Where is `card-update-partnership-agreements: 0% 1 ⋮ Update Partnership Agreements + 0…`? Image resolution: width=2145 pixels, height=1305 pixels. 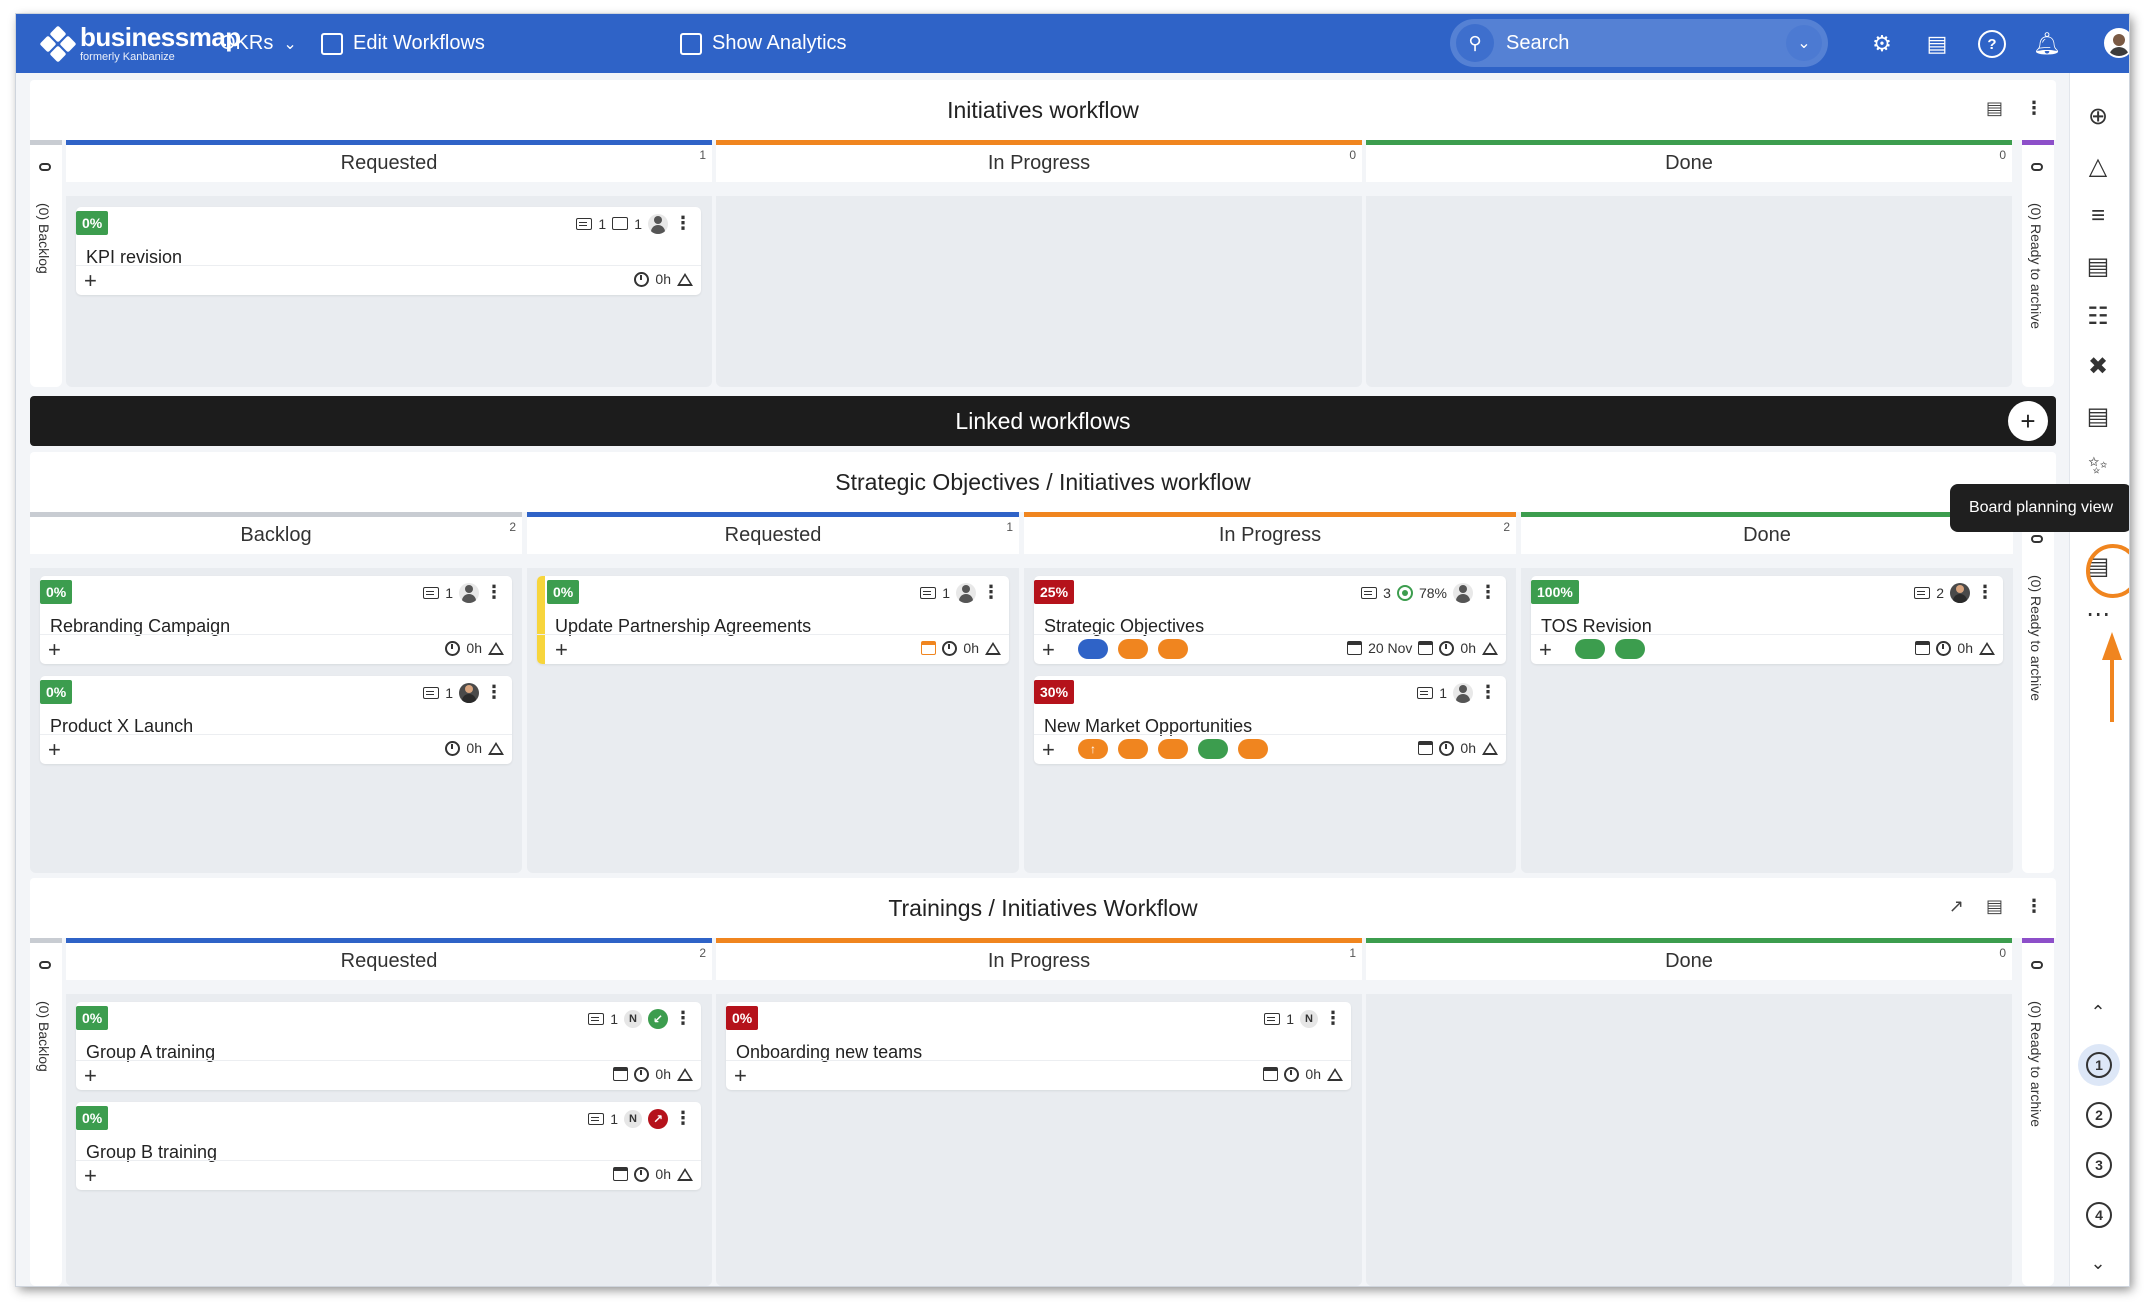
card-update-partnership-agreements: 0% 1 ⋮ Update Partnership Agreements + 0… is located at coordinates (773, 620).